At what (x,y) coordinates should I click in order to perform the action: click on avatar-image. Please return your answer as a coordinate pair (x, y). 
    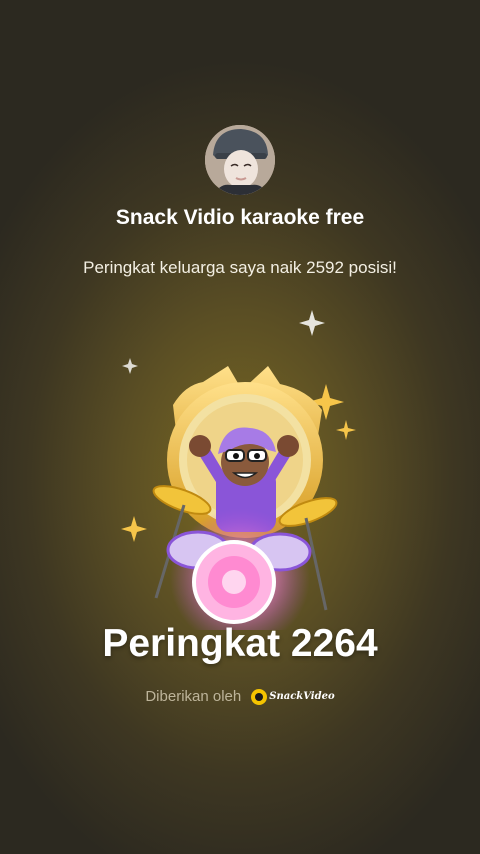
    Looking at the image, I should click on (240, 160).